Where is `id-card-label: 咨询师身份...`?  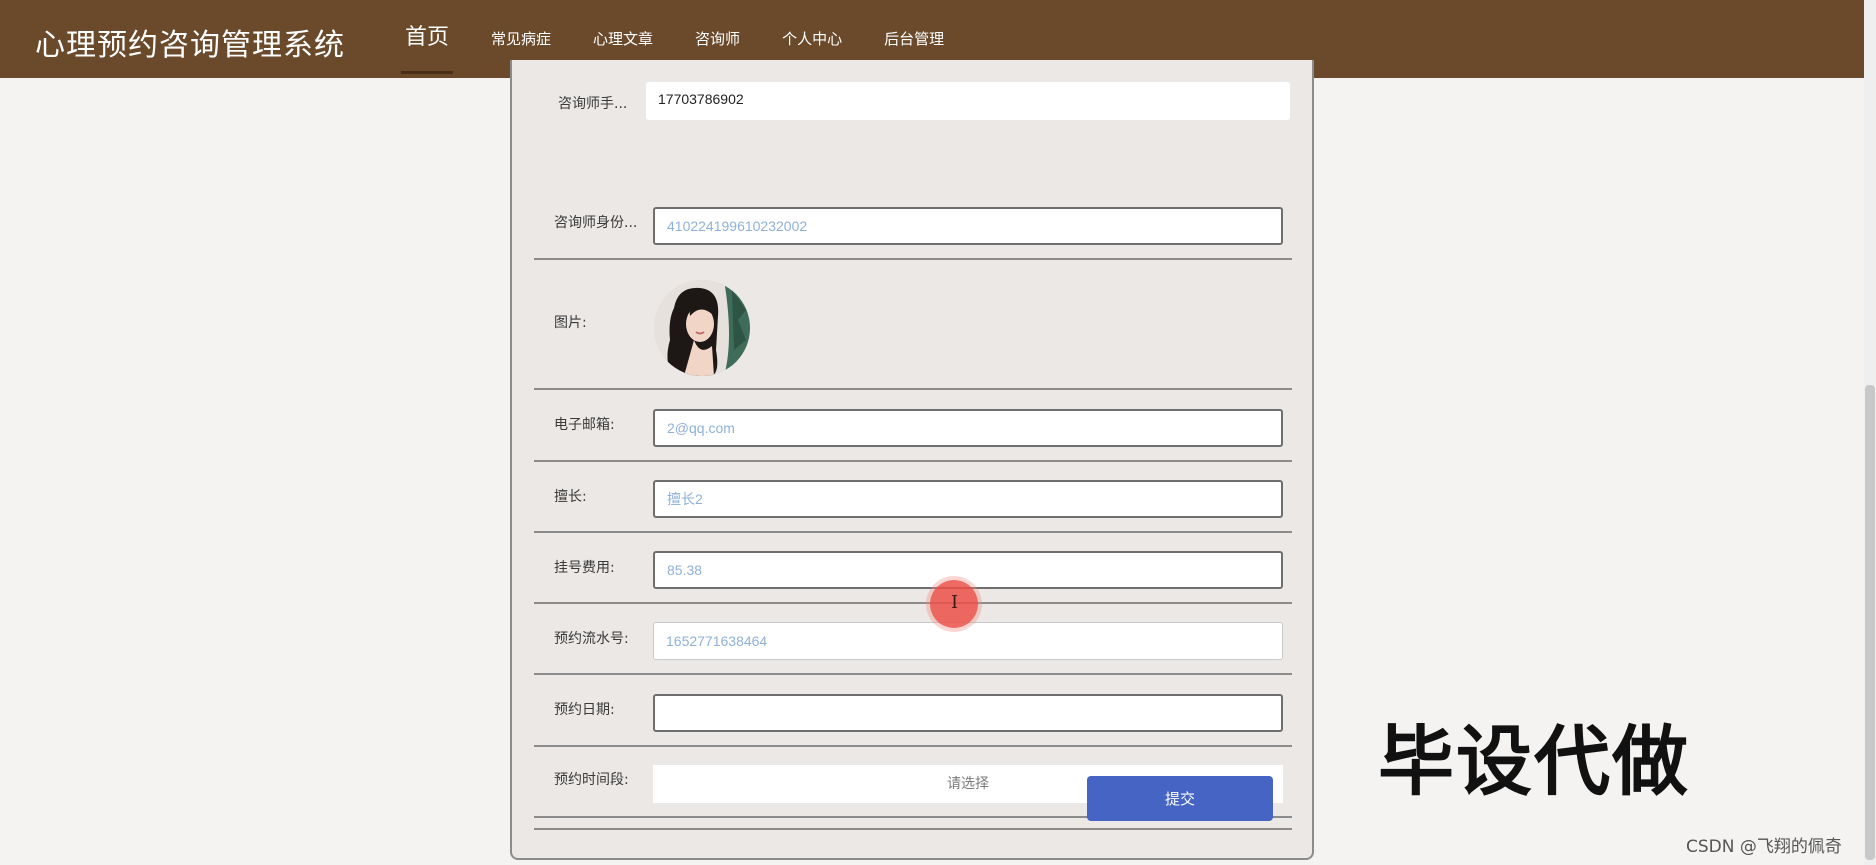
id-card-label: 咨询师身份... is located at coordinates (596, 223).